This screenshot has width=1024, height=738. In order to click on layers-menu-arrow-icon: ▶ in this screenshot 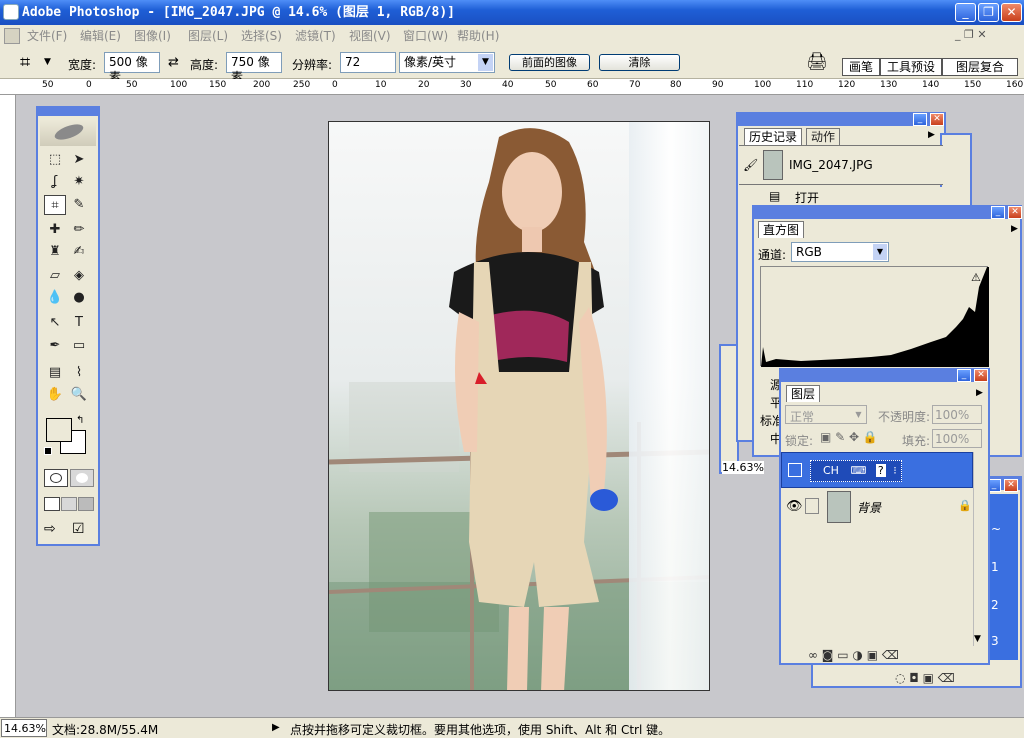, I will do `click(979, 393)`.